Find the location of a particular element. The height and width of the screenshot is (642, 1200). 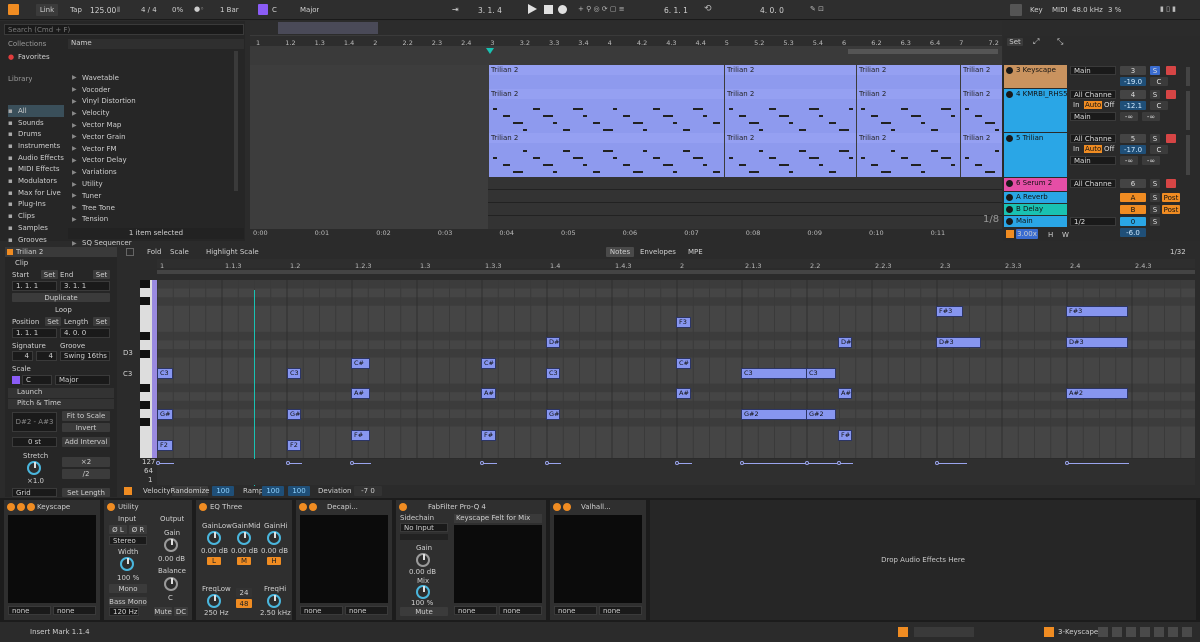

gain-knob is located at coordinates (423, 560).